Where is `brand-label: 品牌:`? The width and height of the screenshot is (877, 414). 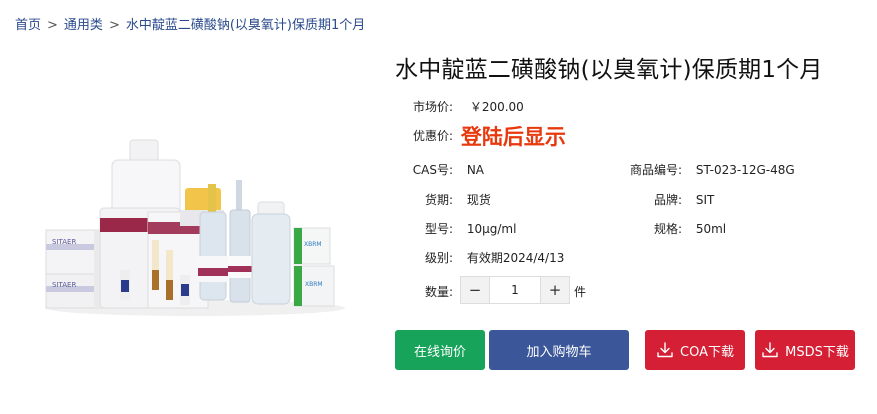
brand-label: 品牌: is located at coordinates (667, 200).